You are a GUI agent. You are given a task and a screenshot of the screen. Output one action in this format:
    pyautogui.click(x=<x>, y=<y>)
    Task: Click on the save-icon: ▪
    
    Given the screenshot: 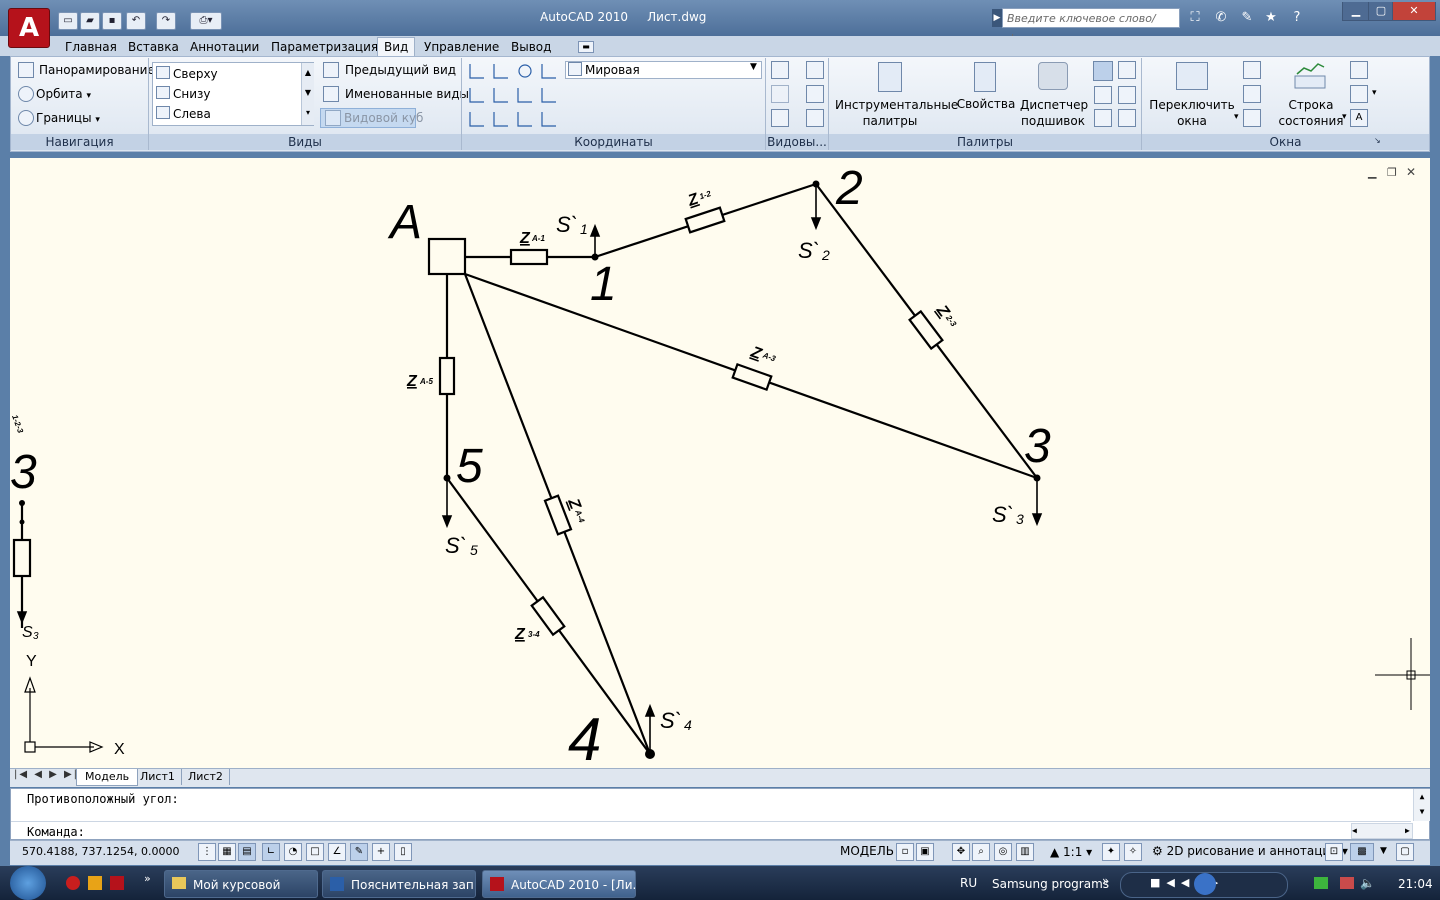 What is the action you would take?
    pyautogui.click(x=112, y=21)
    